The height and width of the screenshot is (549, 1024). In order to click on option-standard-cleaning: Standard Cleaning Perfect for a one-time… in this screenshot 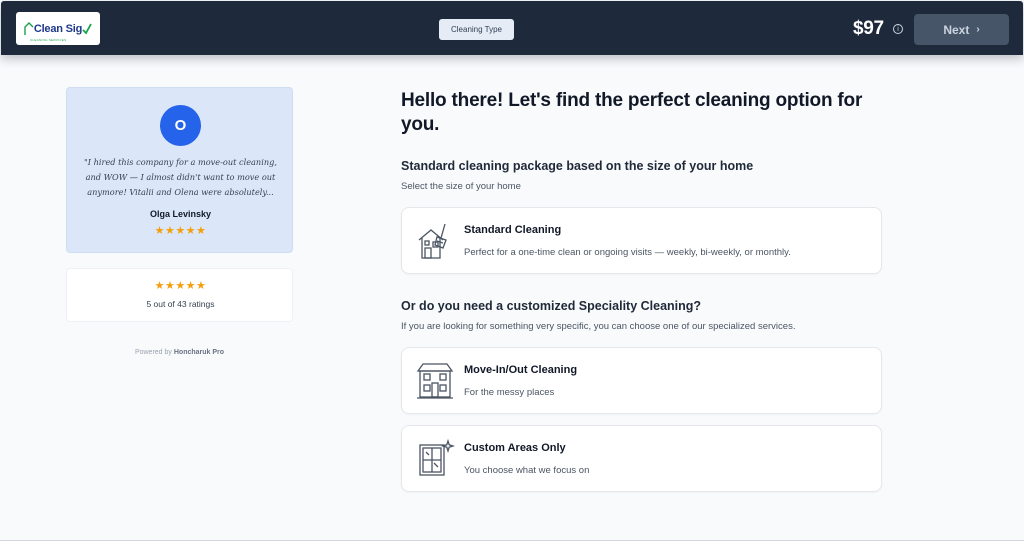, I will do `click(641, 240)`.